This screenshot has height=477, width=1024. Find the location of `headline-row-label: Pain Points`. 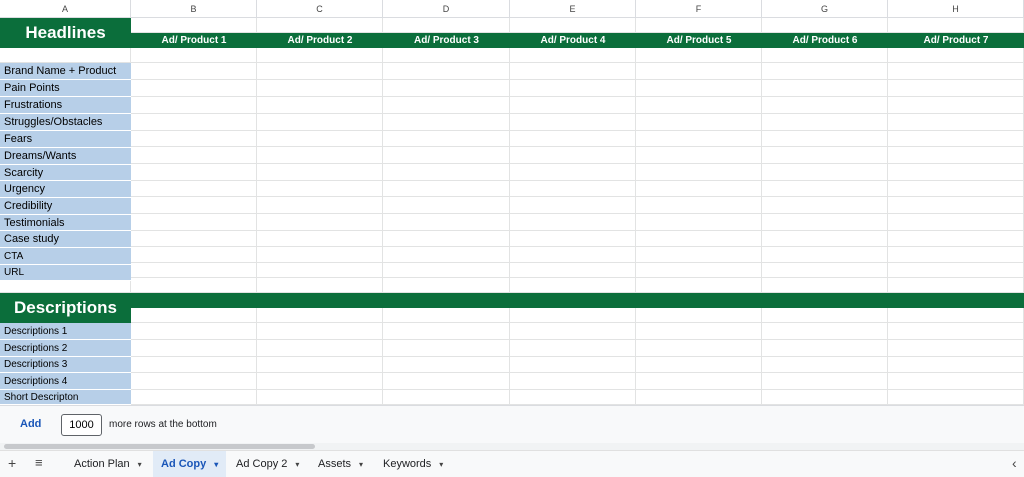

headline-row-label: Pain Points is located at coordinates (65, 88).